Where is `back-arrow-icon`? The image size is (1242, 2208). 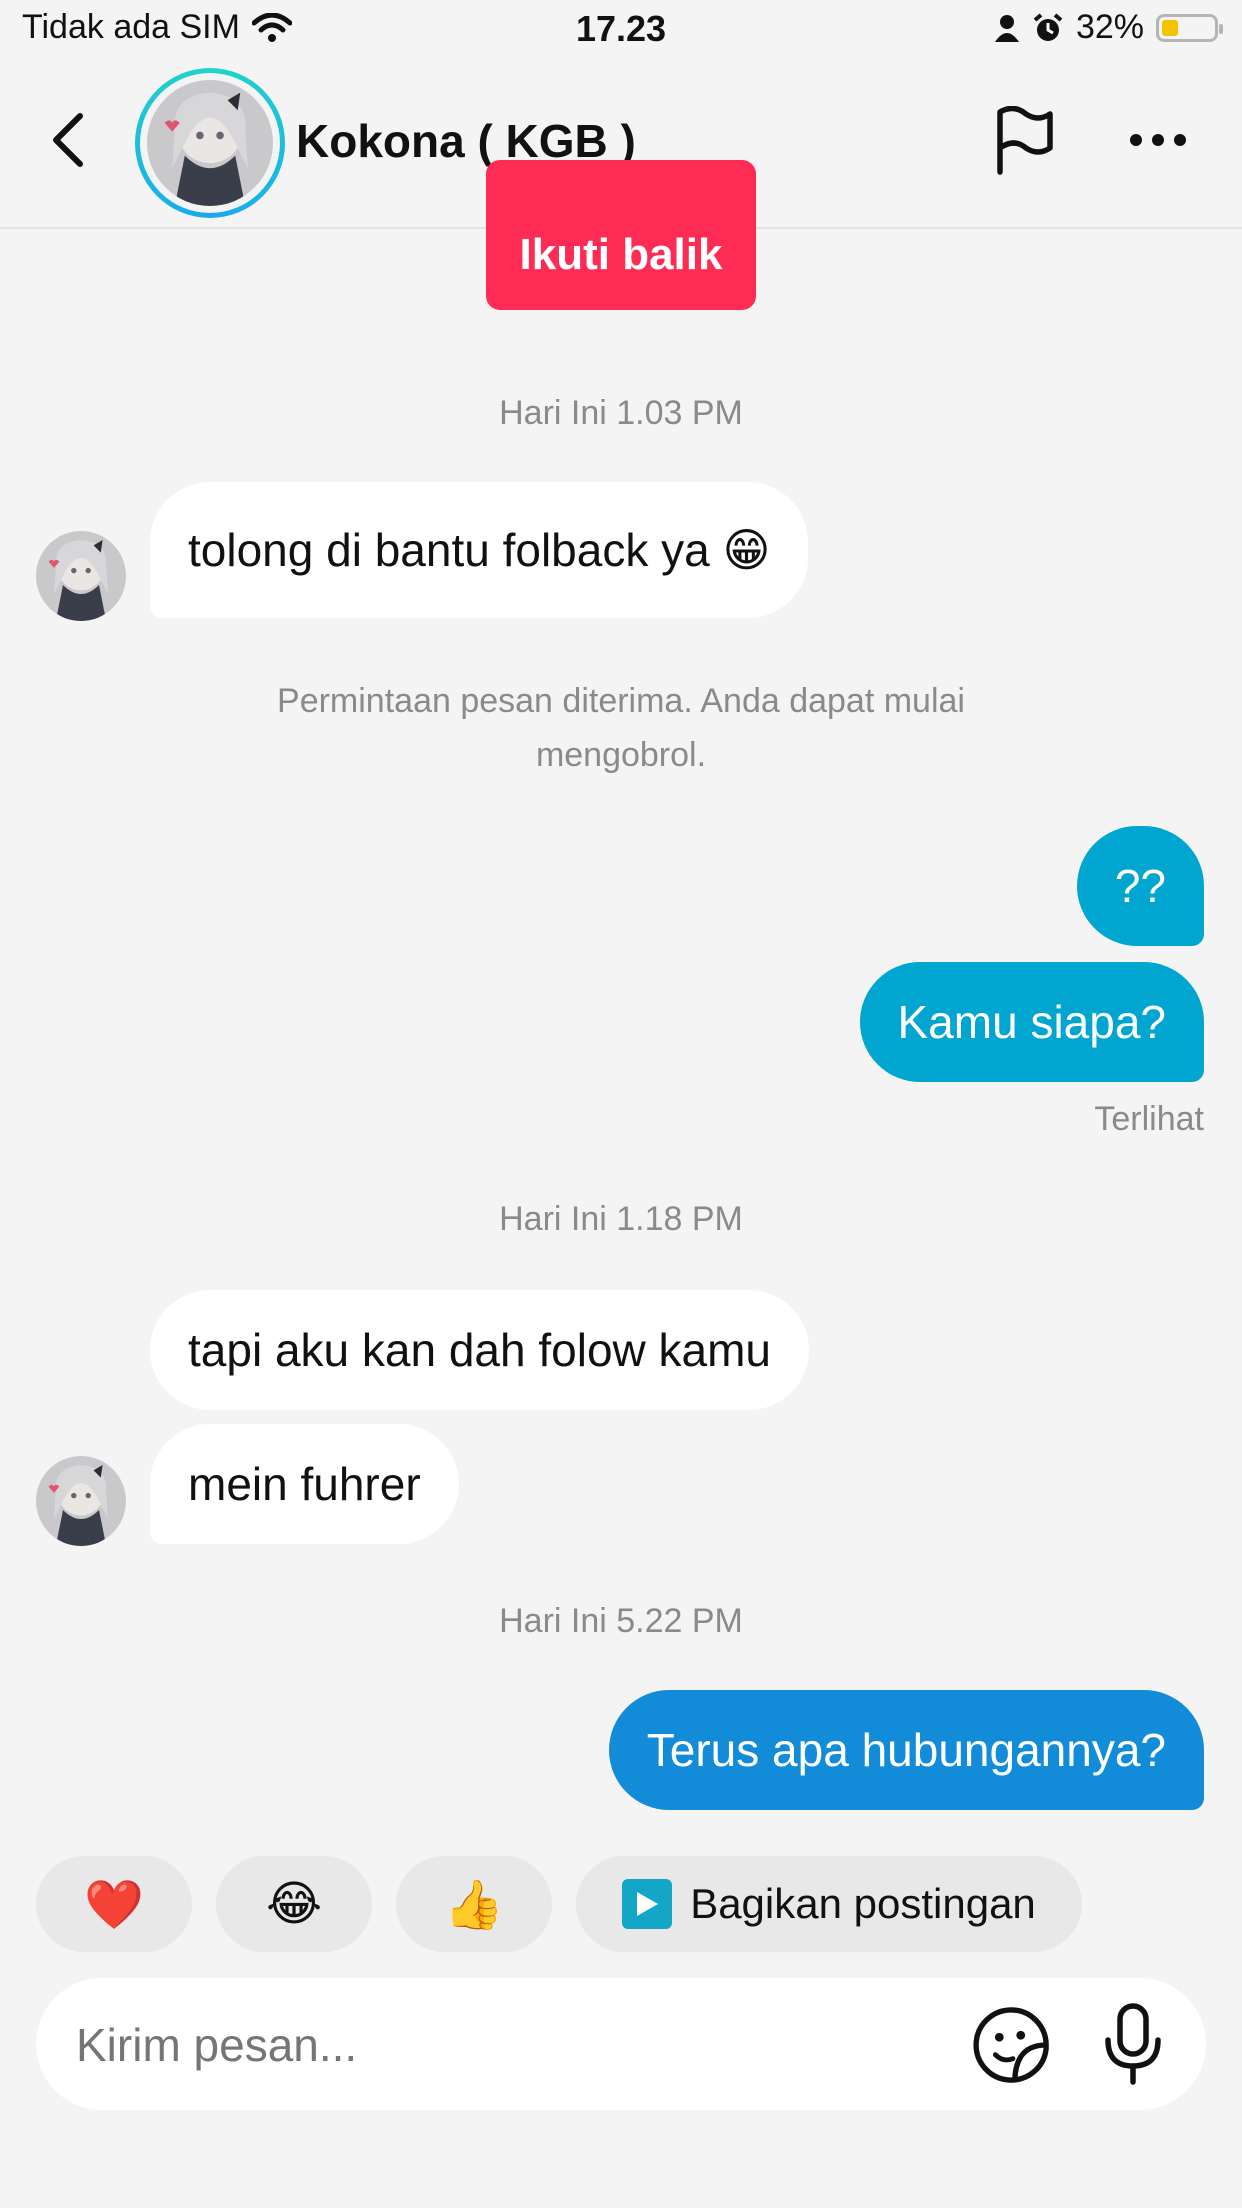 back-arrow-icon is located at coordinates (67, 140).